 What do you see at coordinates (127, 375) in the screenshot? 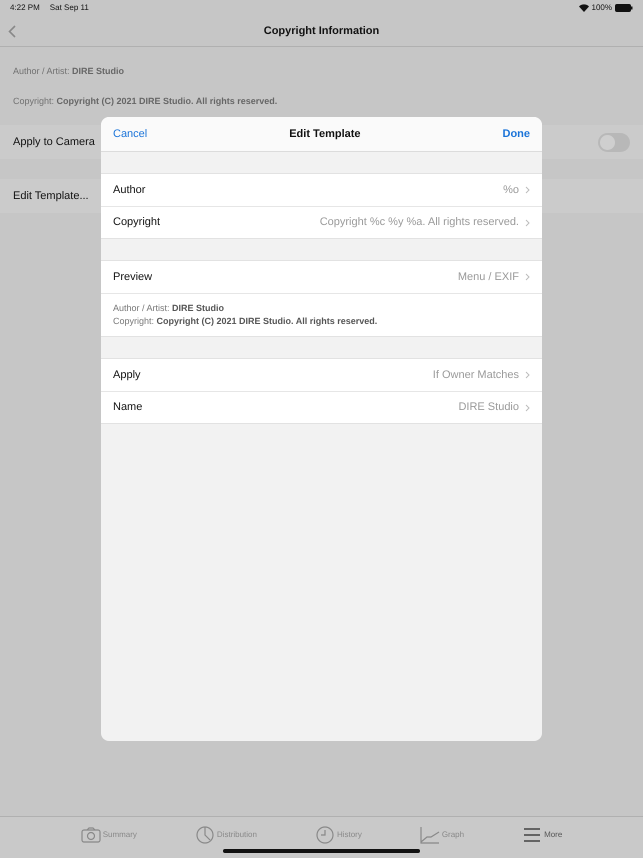
I see `row-label: Apply` at bounding box center [127, 375].